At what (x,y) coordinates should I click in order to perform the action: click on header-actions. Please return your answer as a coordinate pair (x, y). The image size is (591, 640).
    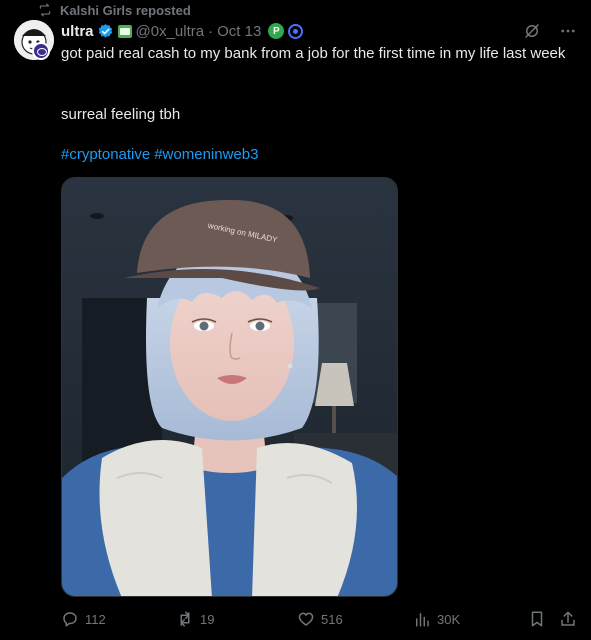
    Looking at the image, I should click on (550, 31).